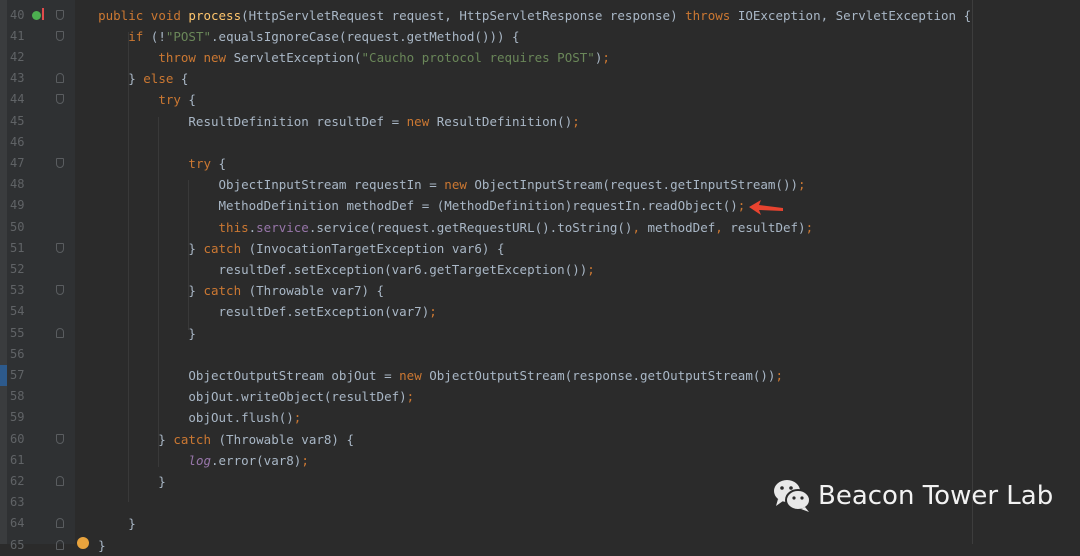 The height and width of the screenshot is (556, 1080). Describe the element at coordinates (237, 397) in the screenshot. I see `code-token: objOut.writeObject(resultDef)` at that location.